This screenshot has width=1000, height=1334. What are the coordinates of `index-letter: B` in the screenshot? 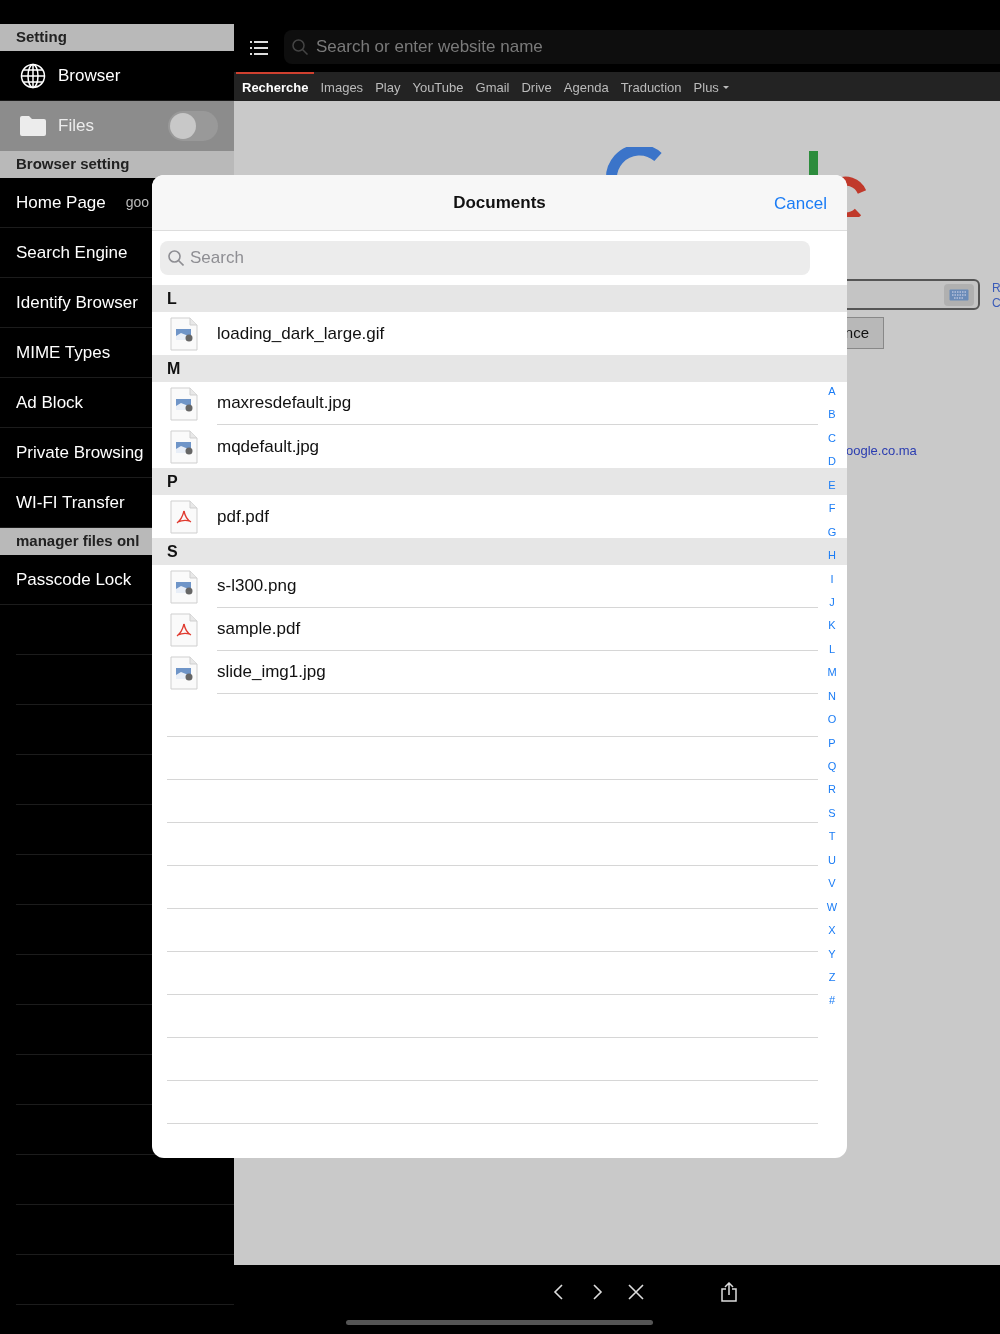 It's located at (832, 419).